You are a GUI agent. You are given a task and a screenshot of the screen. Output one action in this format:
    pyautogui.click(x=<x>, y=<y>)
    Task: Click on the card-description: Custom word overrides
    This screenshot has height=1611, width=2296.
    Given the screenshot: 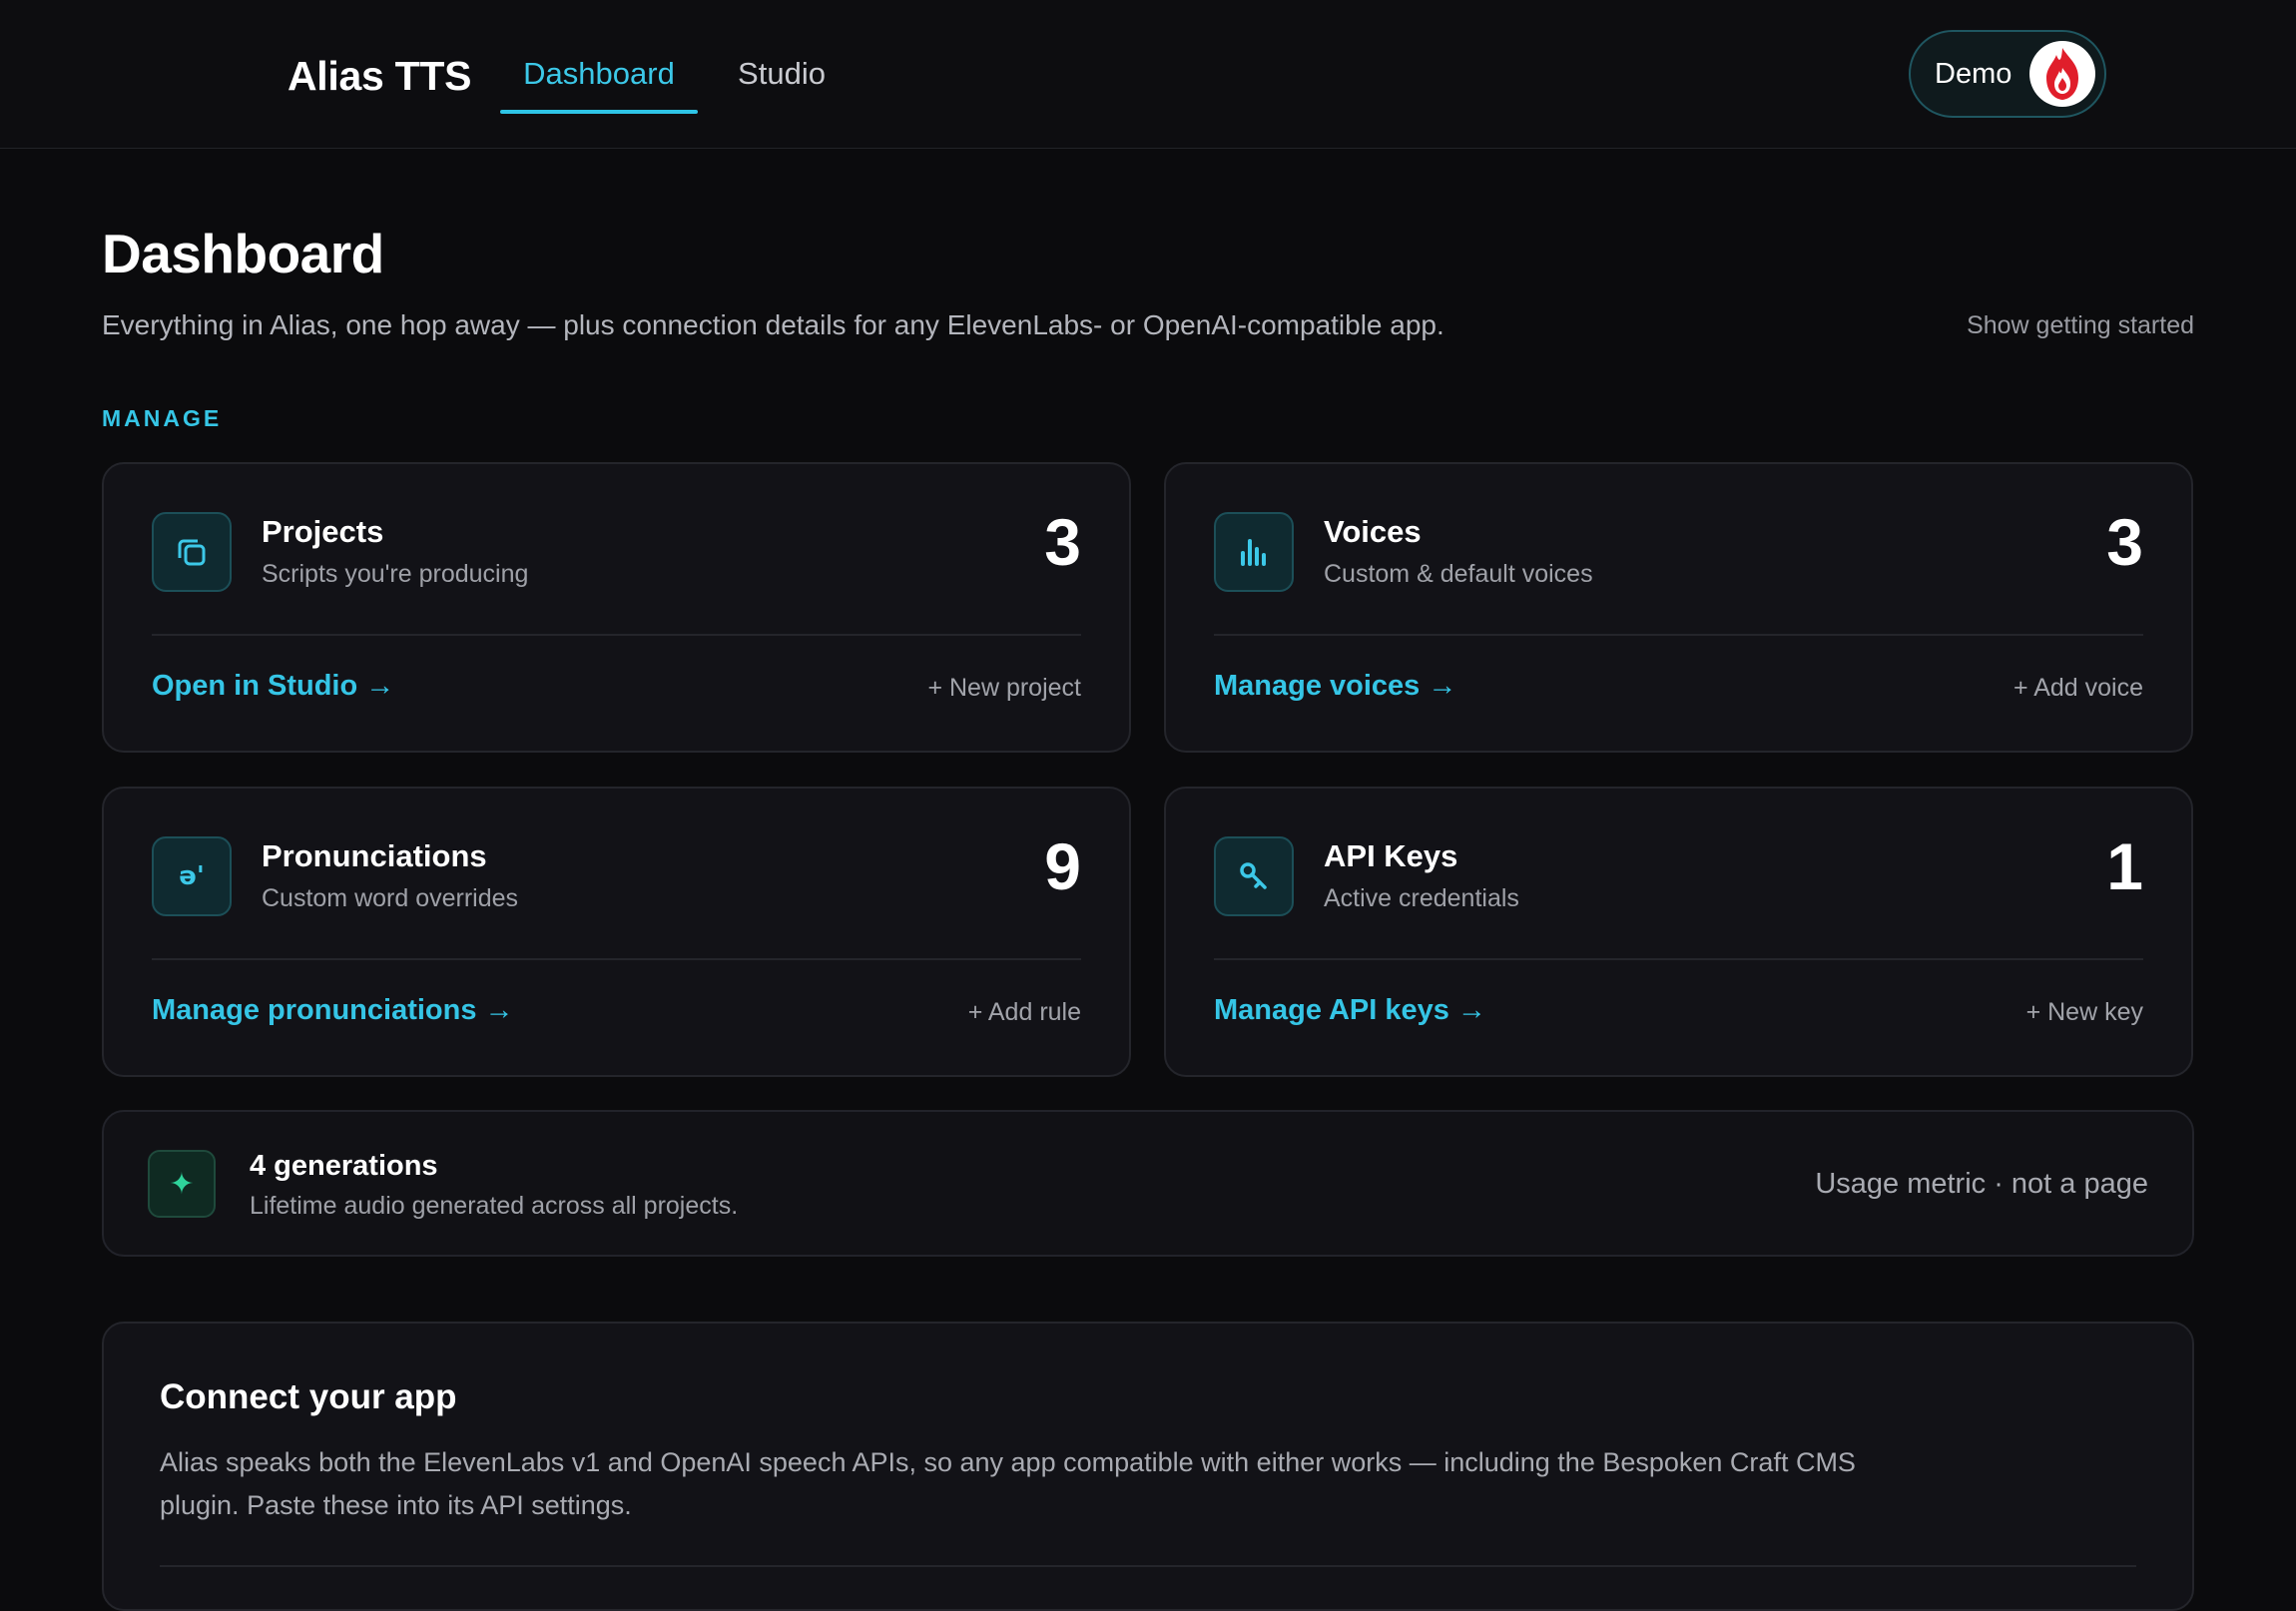 What is the action you would take?
    pyautogui.click(x=391, y=898)
    